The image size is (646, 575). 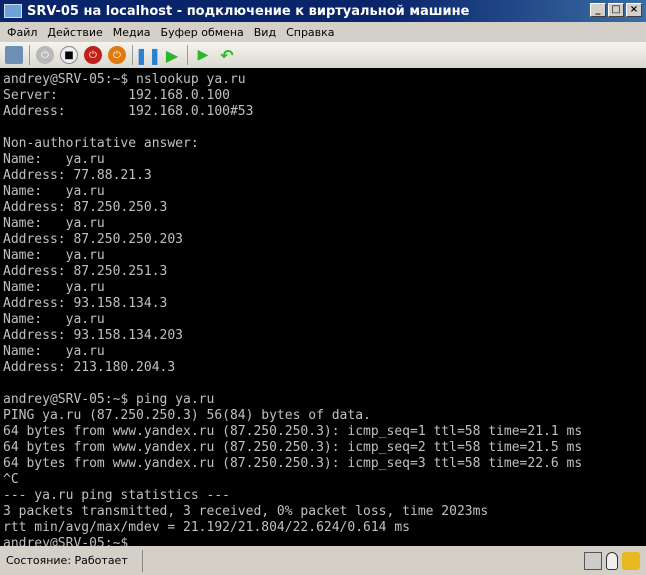 What do you see at coordinates (71, 561) in the screenshot?
I see `status-text: Состояние: Работает` at bounding box center [71, 561].